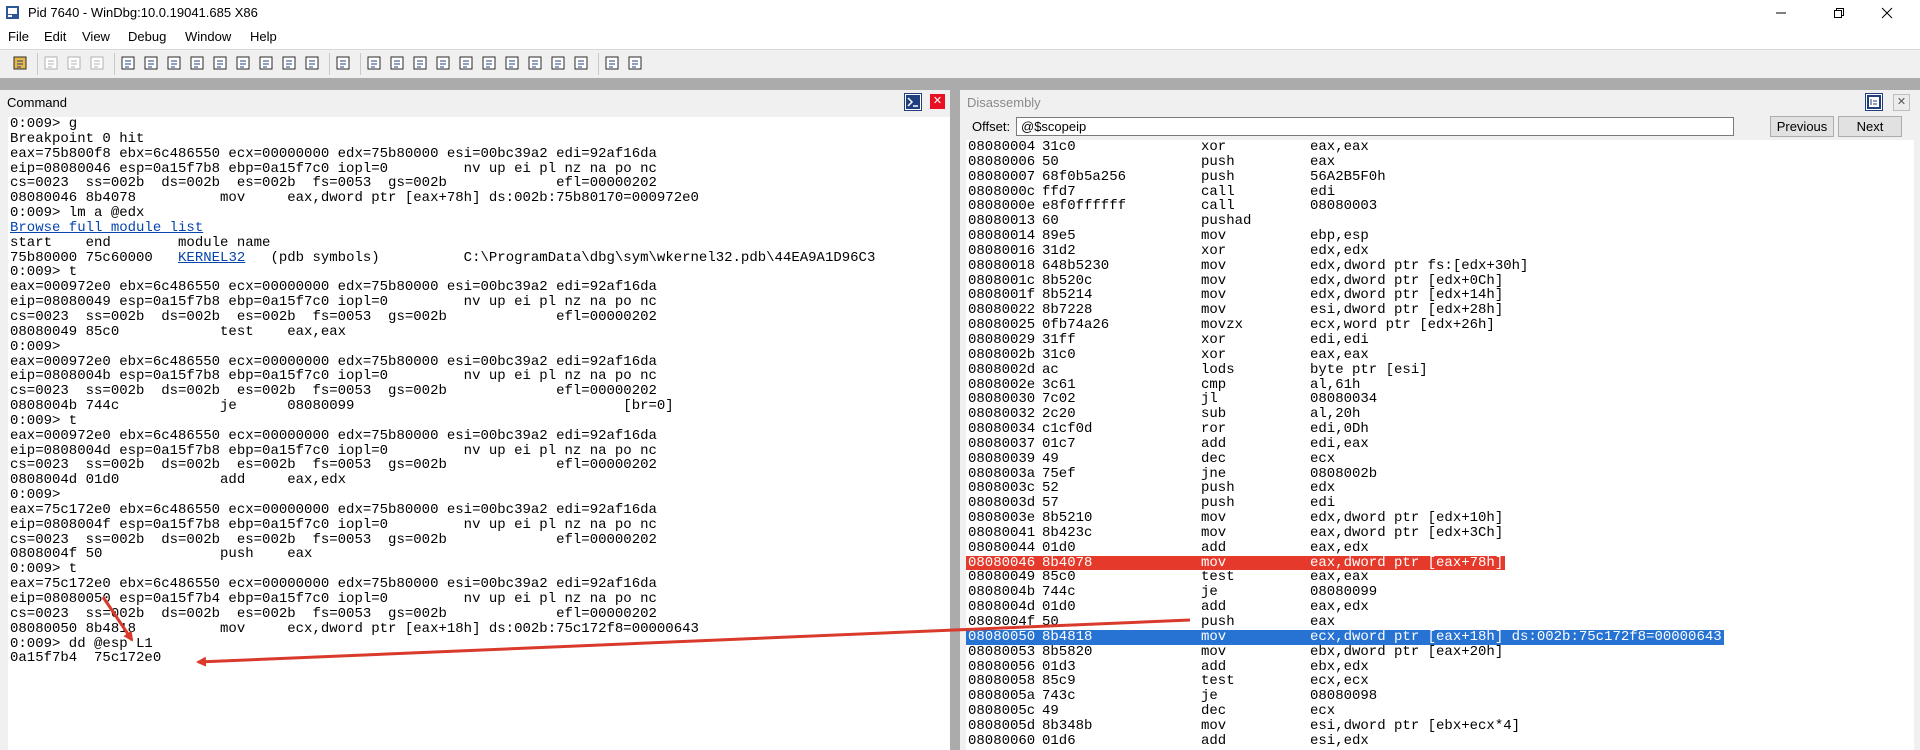  I want to click on disassembly-row: 08080013 60 pushad, so click(1440, 221).